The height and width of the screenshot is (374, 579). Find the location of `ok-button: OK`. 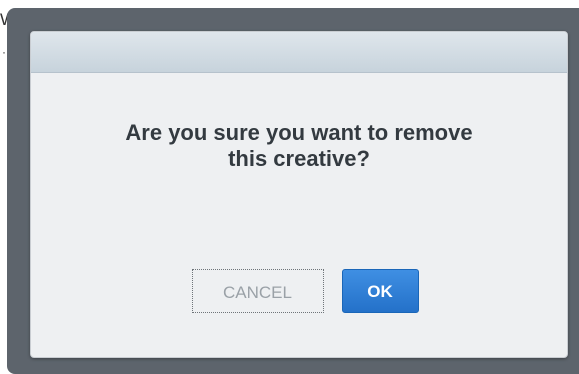

ok-button: OK is located at coordinates (380, 291).